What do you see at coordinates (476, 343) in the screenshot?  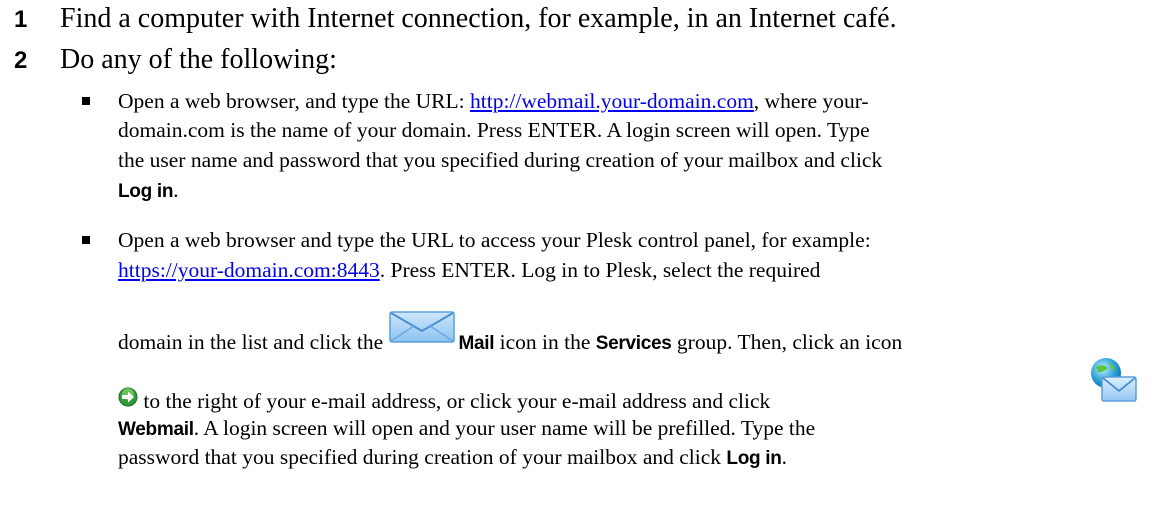 I see `mail-label: Mail` at bounding box center [476, 343].